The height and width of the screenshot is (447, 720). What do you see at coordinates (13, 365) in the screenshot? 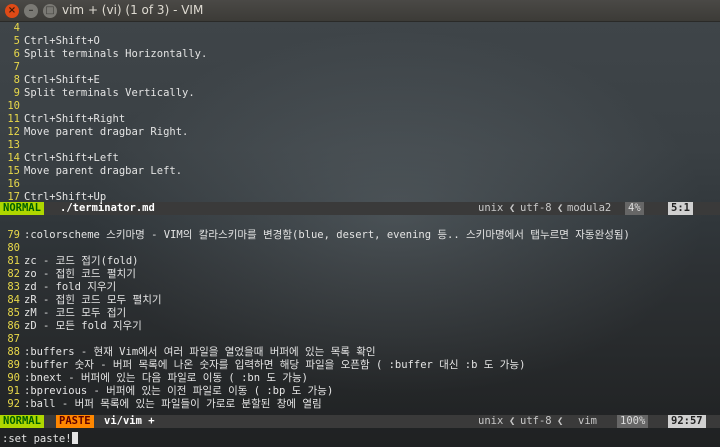
I see `line-number: 89` at bounding box center [13, 365].